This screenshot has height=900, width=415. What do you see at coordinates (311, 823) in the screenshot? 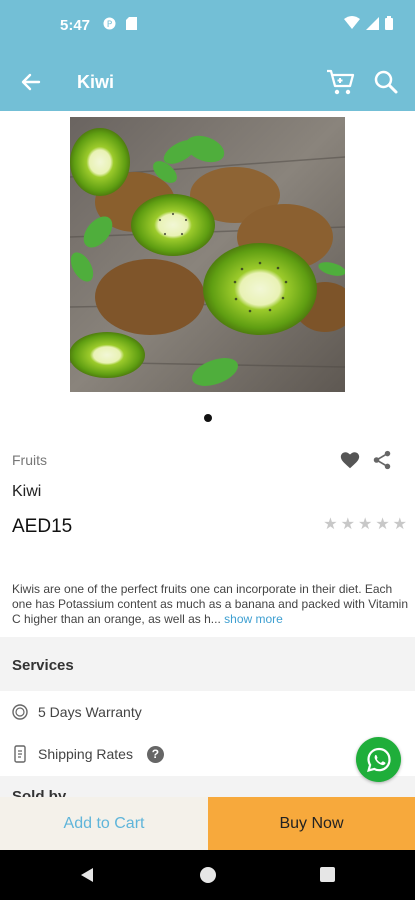
I see `buy-now-button: Buy Now` at bounding box center [311, 823].